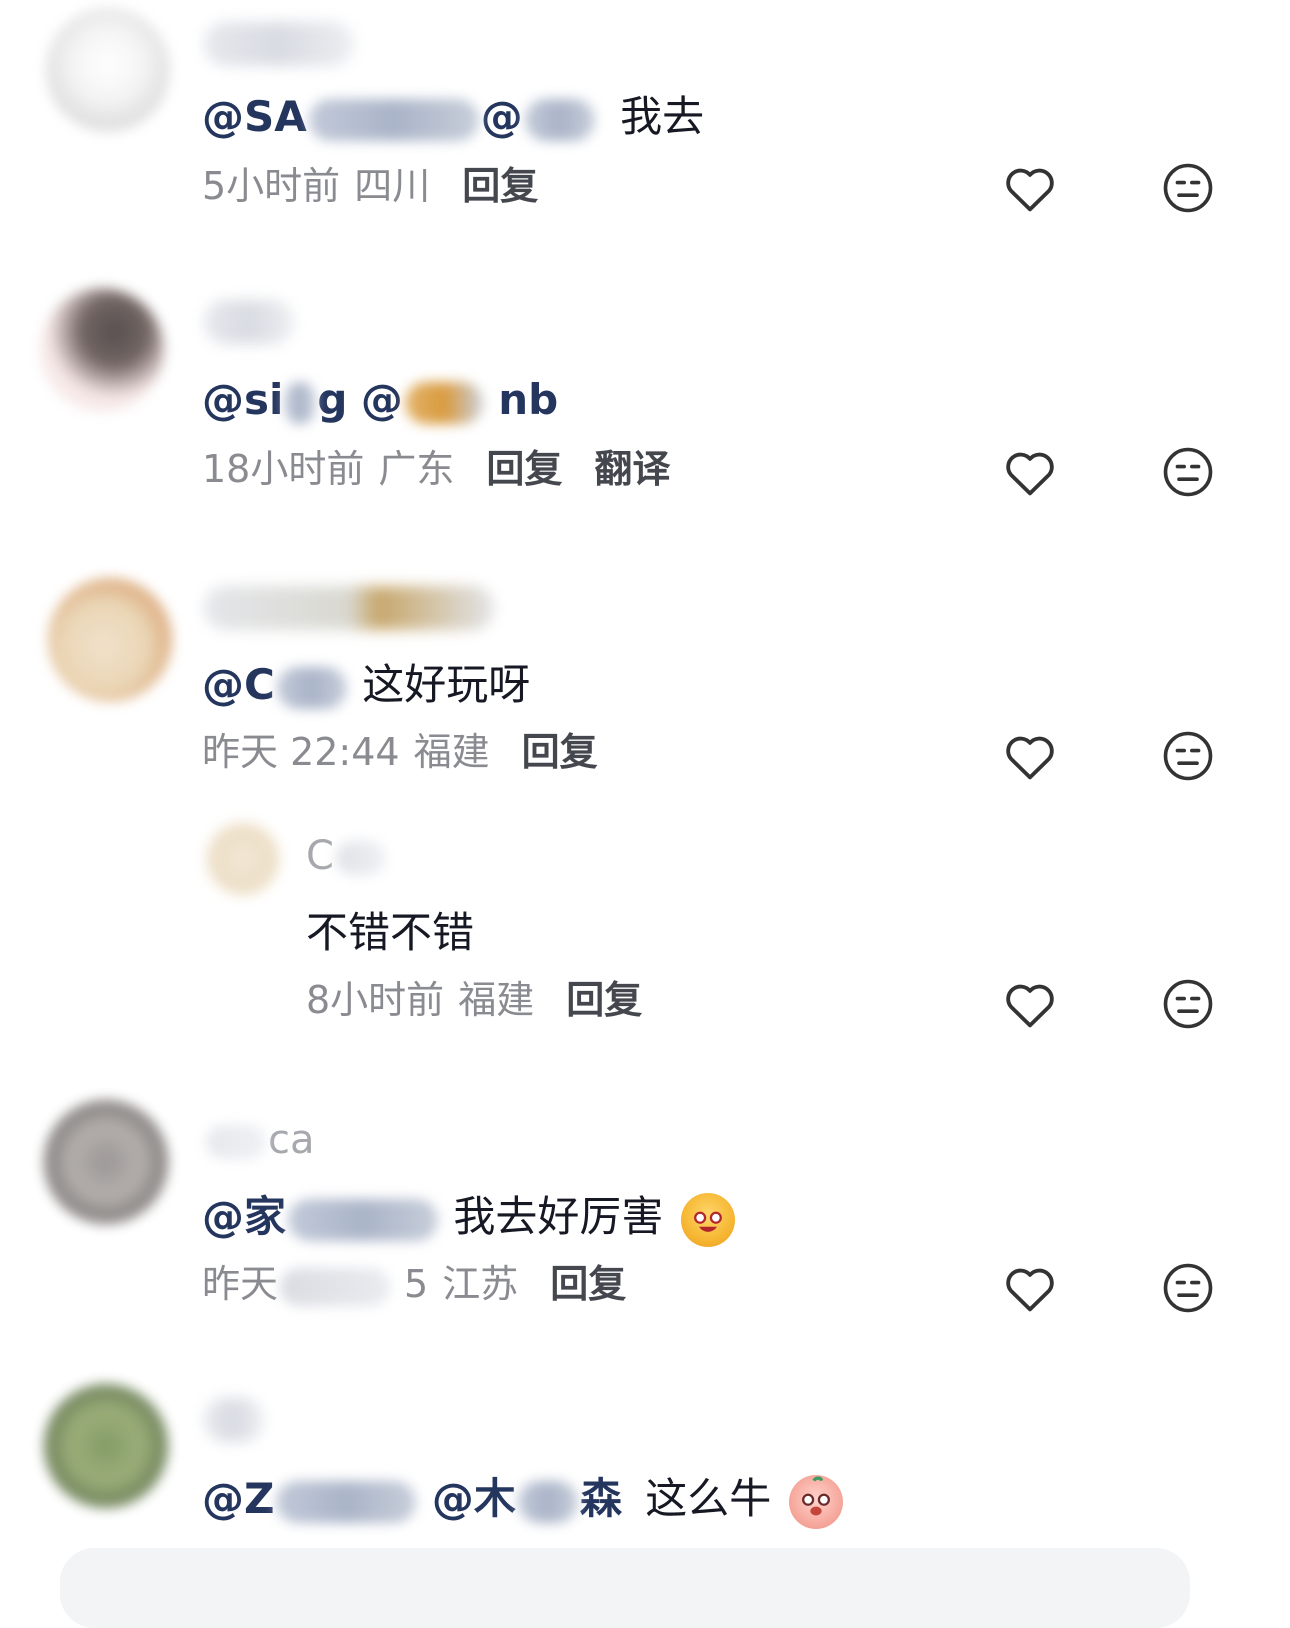 The width and height of the screenshot is (1290, 1628). Describe the element at coordinates (240, 1284) in the screenshot. I see `timestamp-prefix: 昨天` at that location.